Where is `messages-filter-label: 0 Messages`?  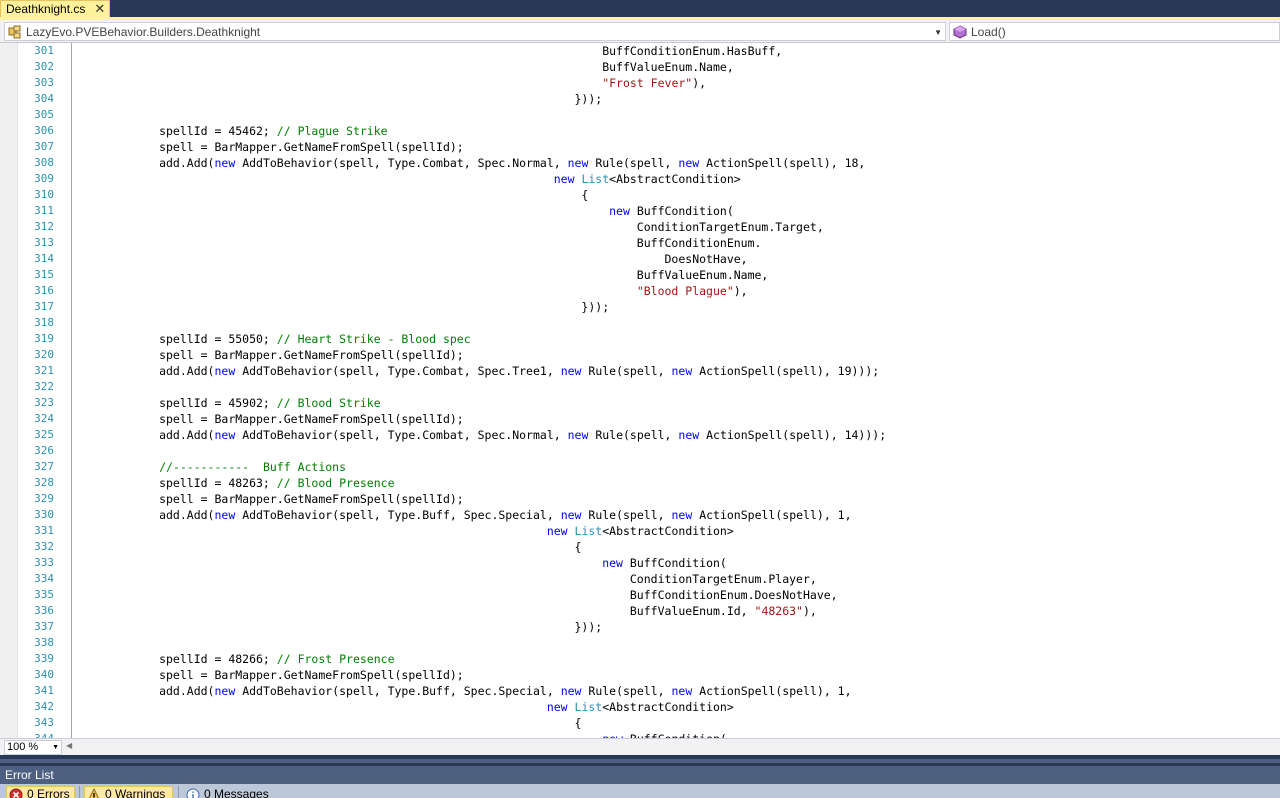 messages-filter-label: 0 Messages is located at coordinates (236, 792).